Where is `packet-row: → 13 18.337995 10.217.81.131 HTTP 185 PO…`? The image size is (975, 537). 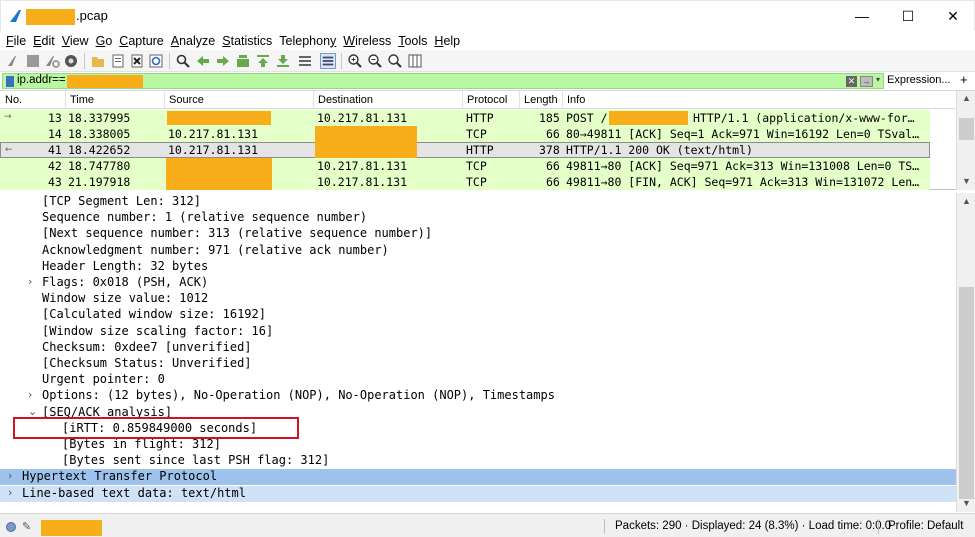 packet-row: → 13 18.337995 10.217.81.131 HTTP 185 PO… is located at coordinates (465, 118).